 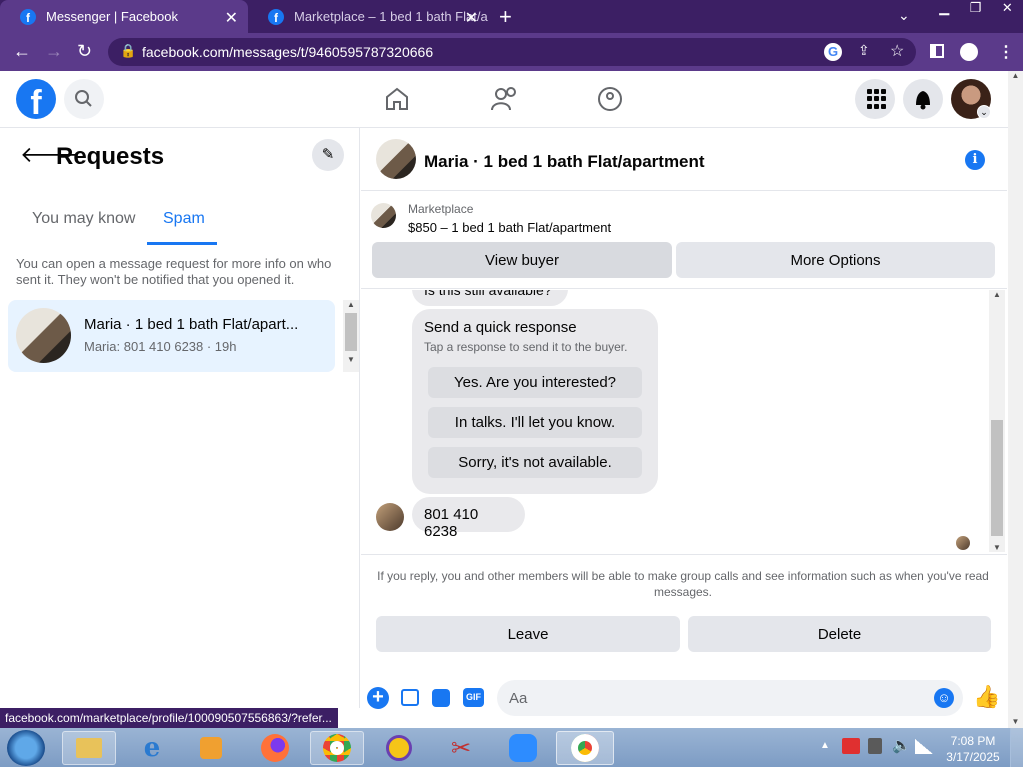 I want to click on chrome-taskbar-icon, so click(x=337, y=748).